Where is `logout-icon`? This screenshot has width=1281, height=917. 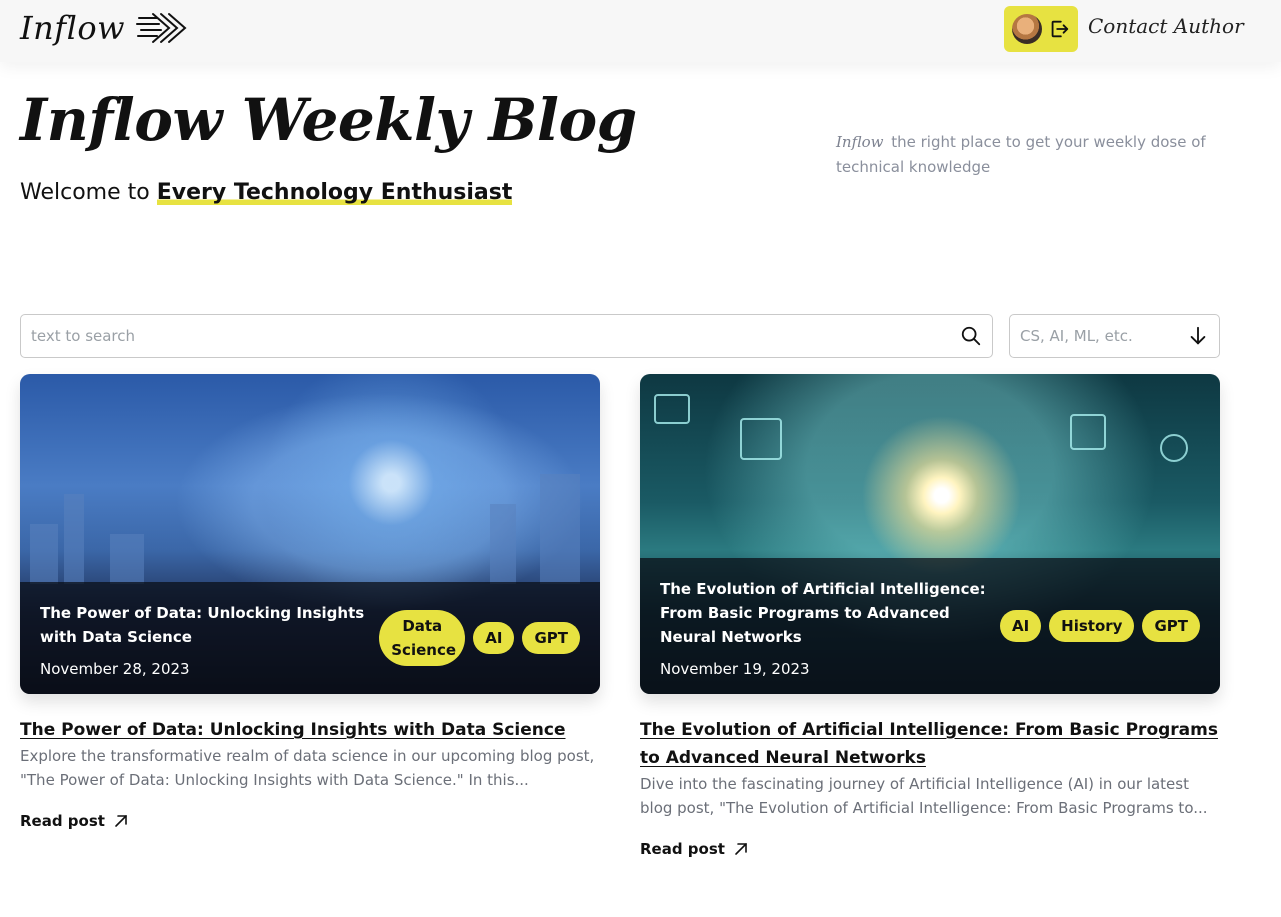
logout-icon is located at coordinates (1060, 29).